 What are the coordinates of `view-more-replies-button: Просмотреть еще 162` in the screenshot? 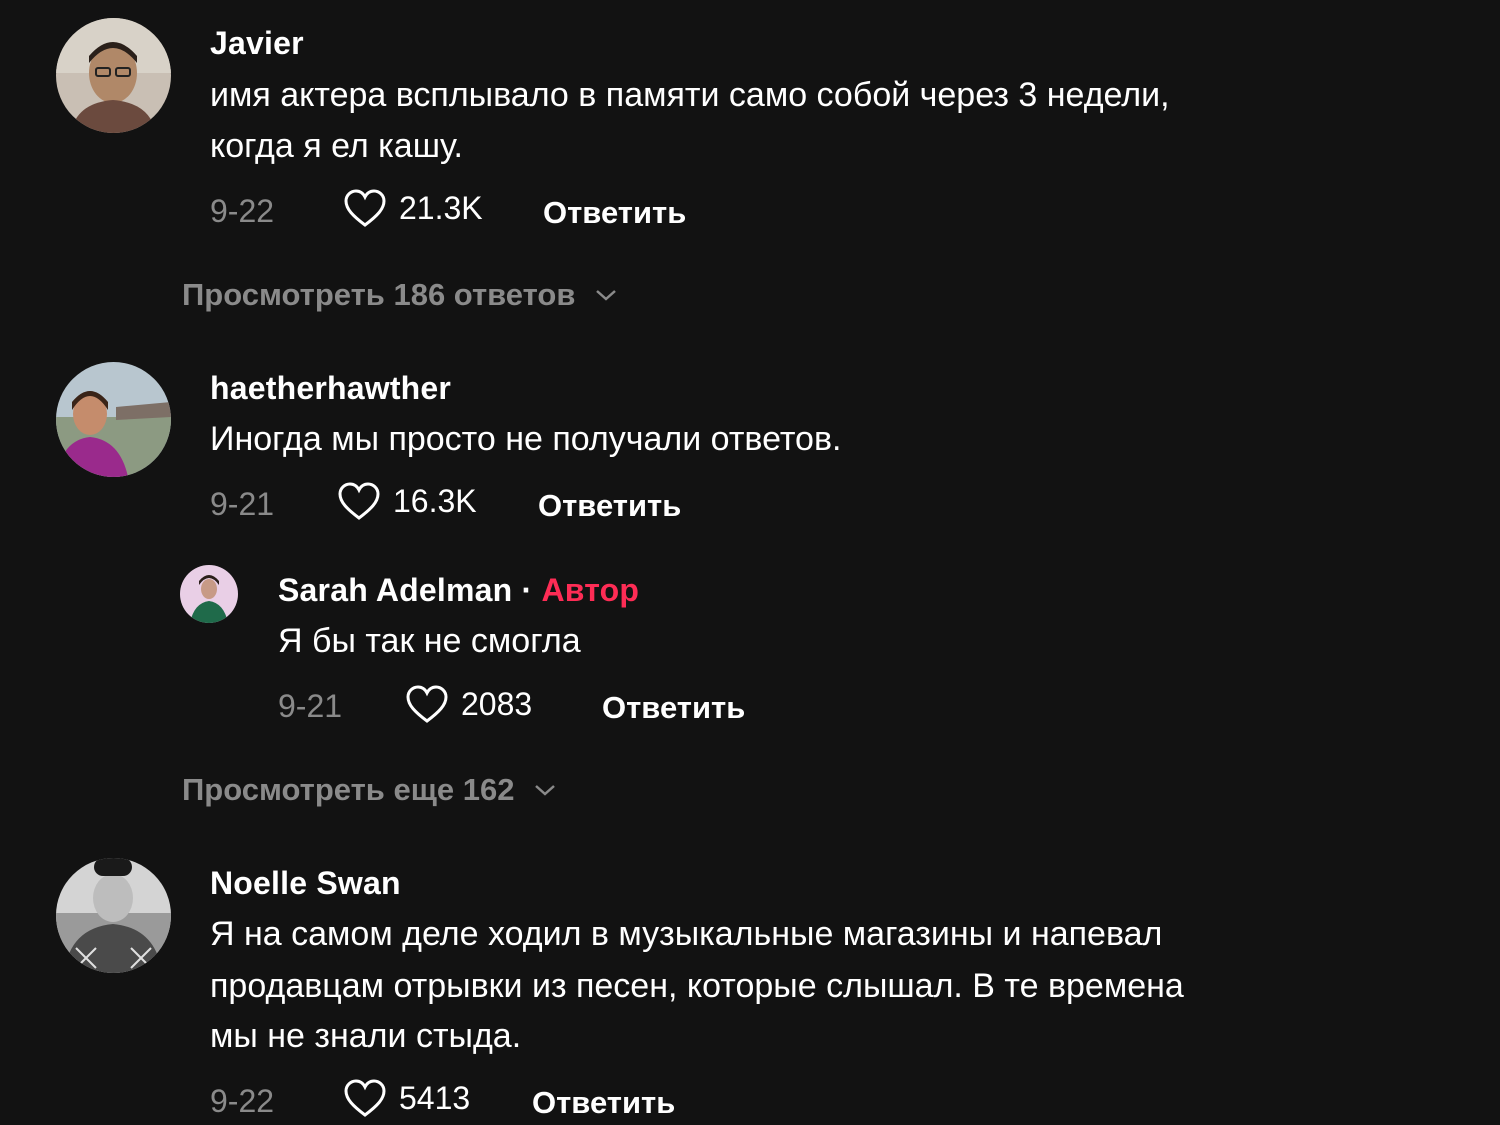 It's located at (370, 790).